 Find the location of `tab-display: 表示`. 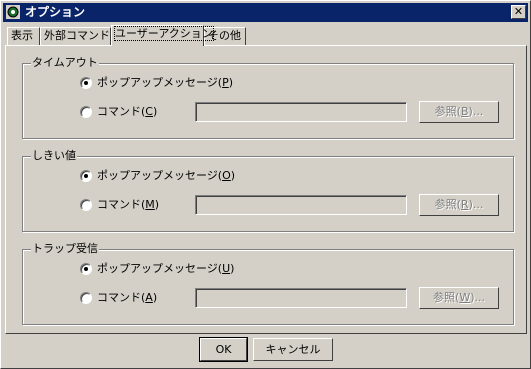

tab-display: 表示 is located at coordinates (23, 36).